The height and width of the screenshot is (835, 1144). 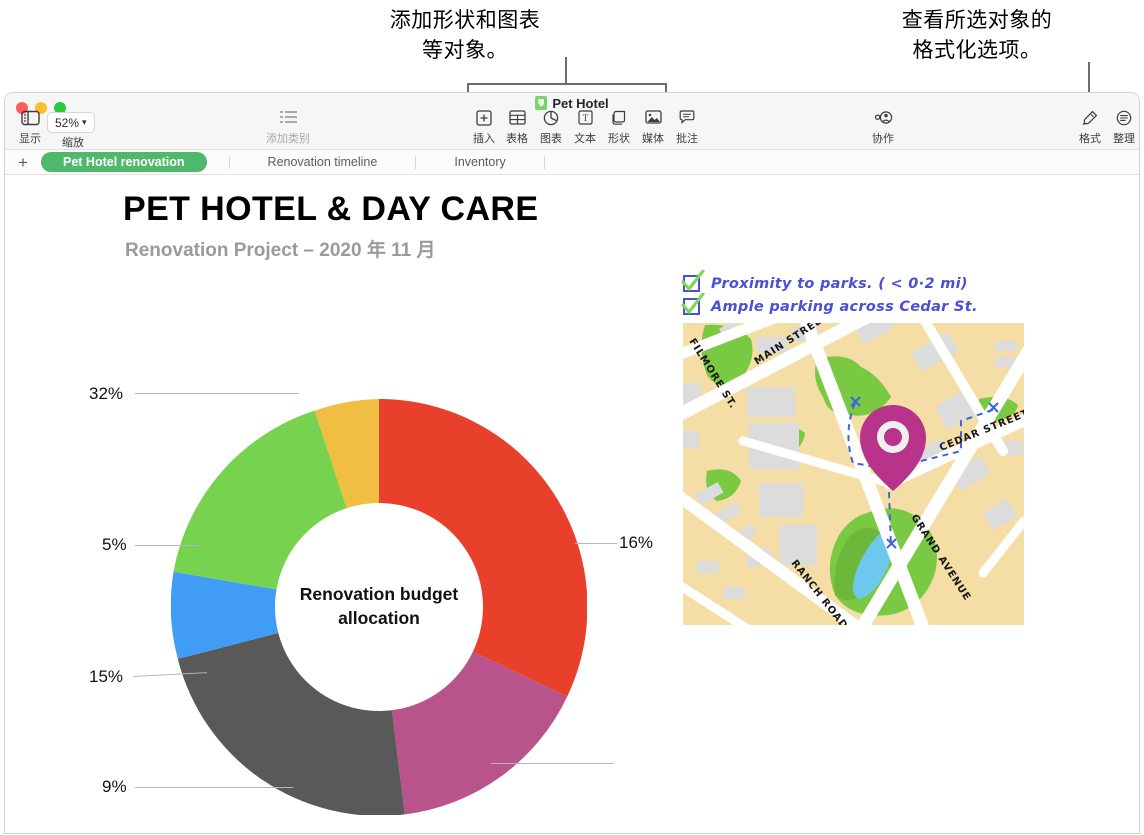 I want to click on sheet-tab-renovation-timeline: Renovation timeline, so click(x=323, y=162).